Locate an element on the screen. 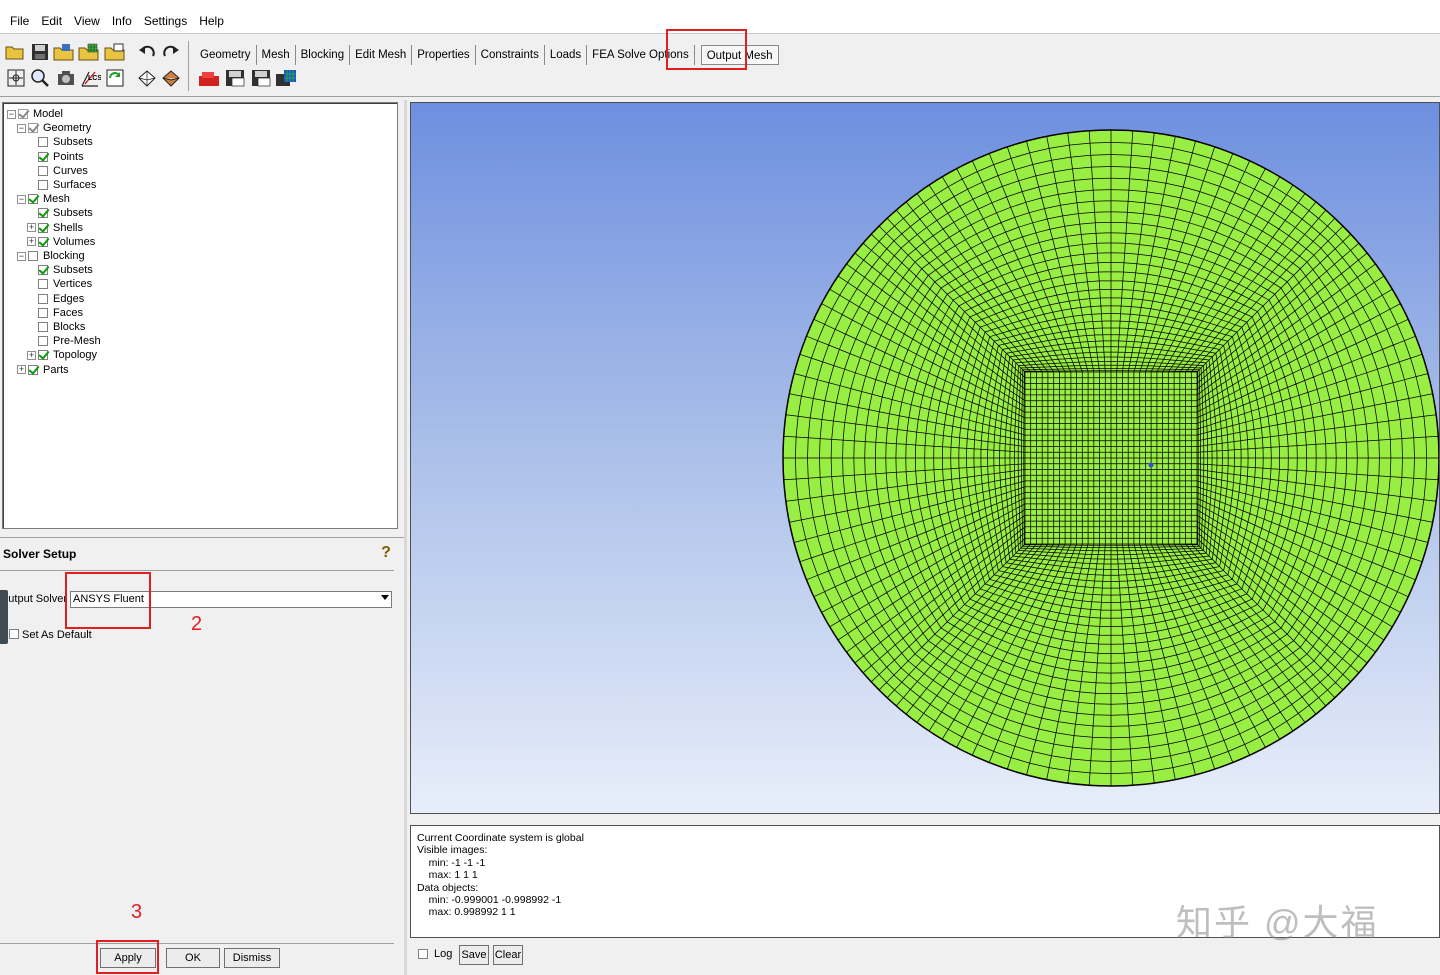  fit-icon is located at coordinates (16, 78).